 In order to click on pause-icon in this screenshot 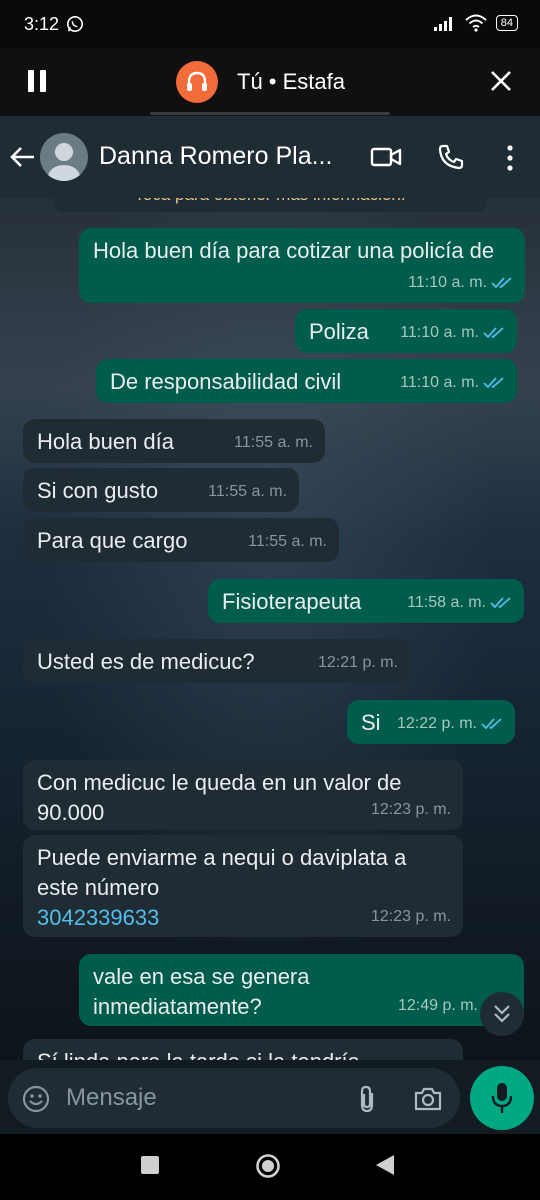, I will do `click(38, 81)`.